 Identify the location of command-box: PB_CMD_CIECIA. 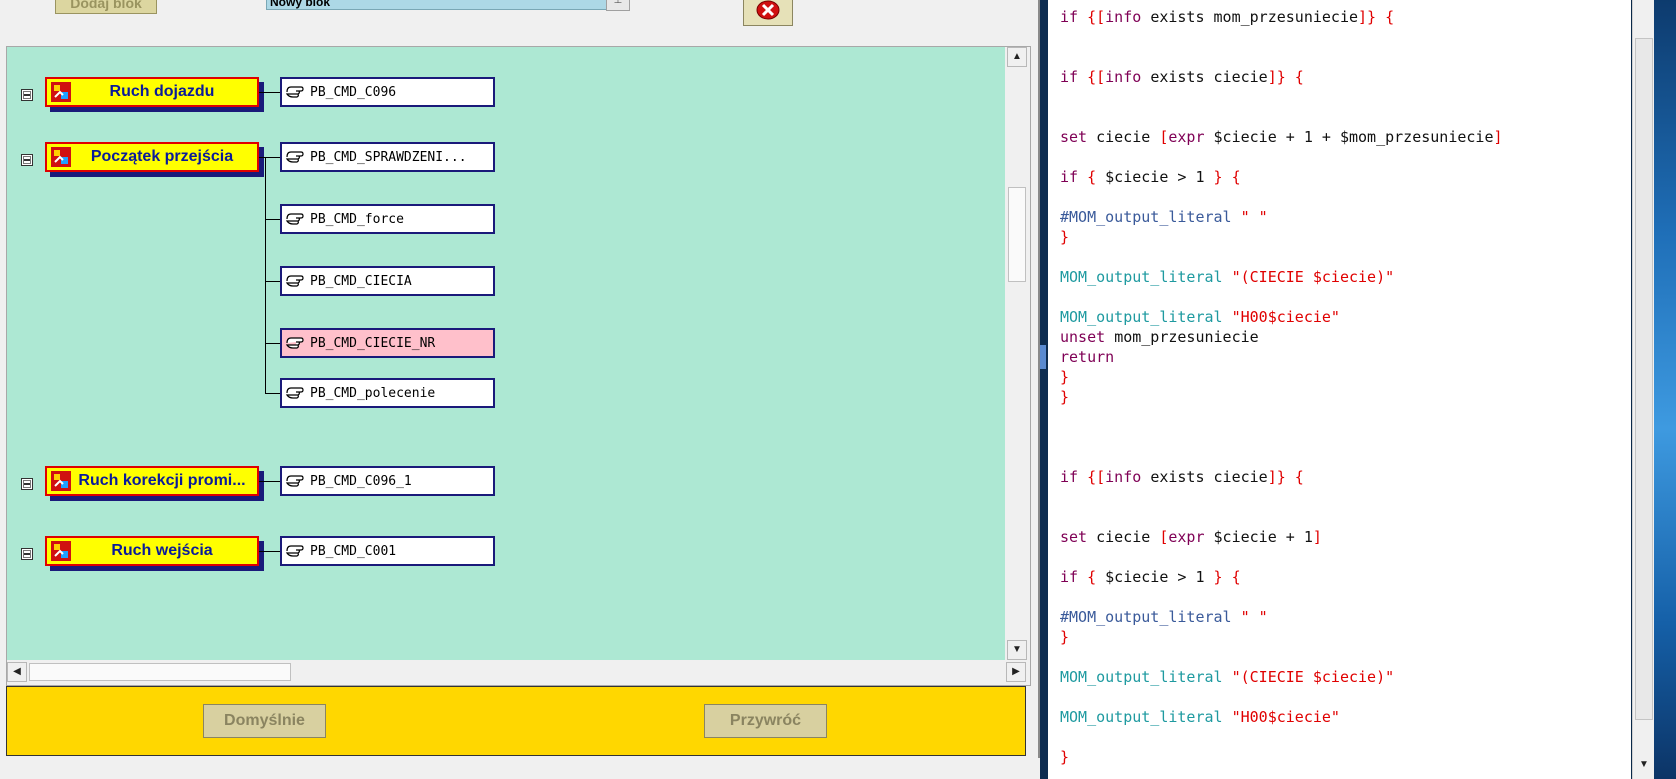
(387, 281).